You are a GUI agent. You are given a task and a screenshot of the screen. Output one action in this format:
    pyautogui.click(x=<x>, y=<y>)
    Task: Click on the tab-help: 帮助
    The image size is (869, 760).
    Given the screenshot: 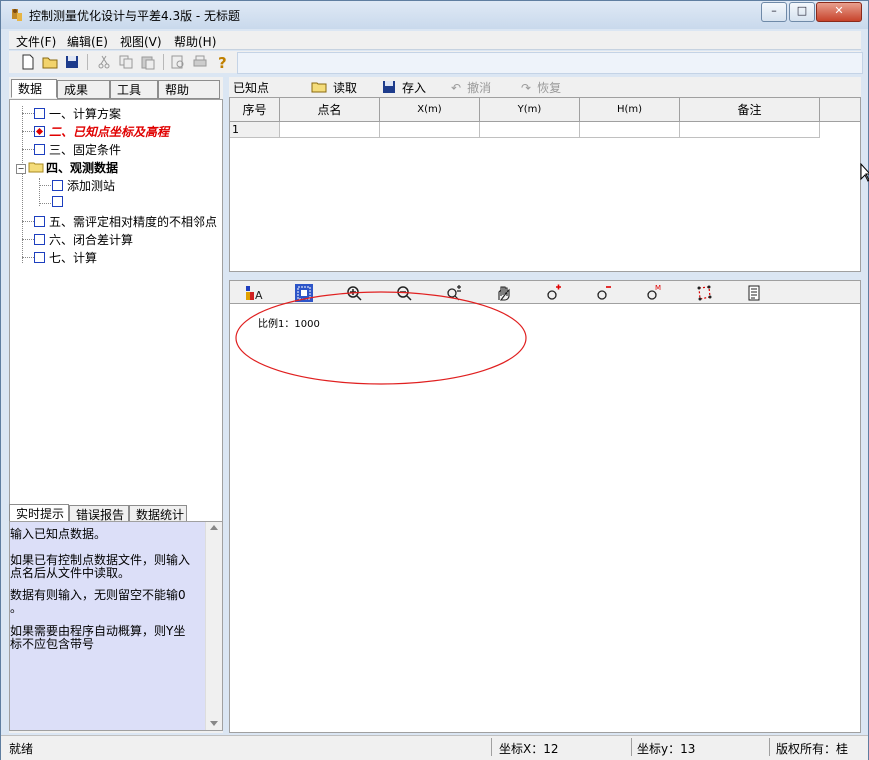 What is the action you would take?
    pyautogui.click(x=189, y=89)
    